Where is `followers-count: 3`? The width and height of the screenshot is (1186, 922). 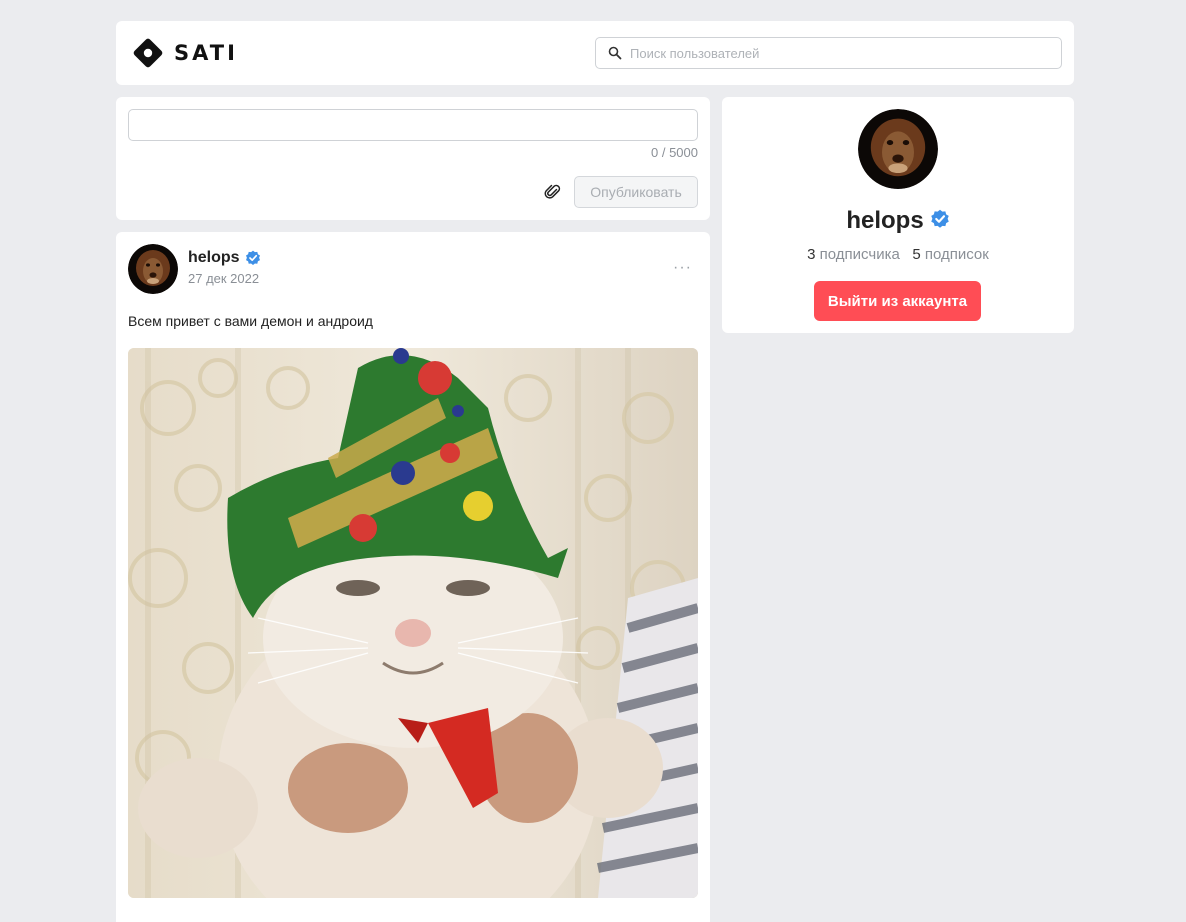 followers-count: 3 is located at coordinates (811, 254).